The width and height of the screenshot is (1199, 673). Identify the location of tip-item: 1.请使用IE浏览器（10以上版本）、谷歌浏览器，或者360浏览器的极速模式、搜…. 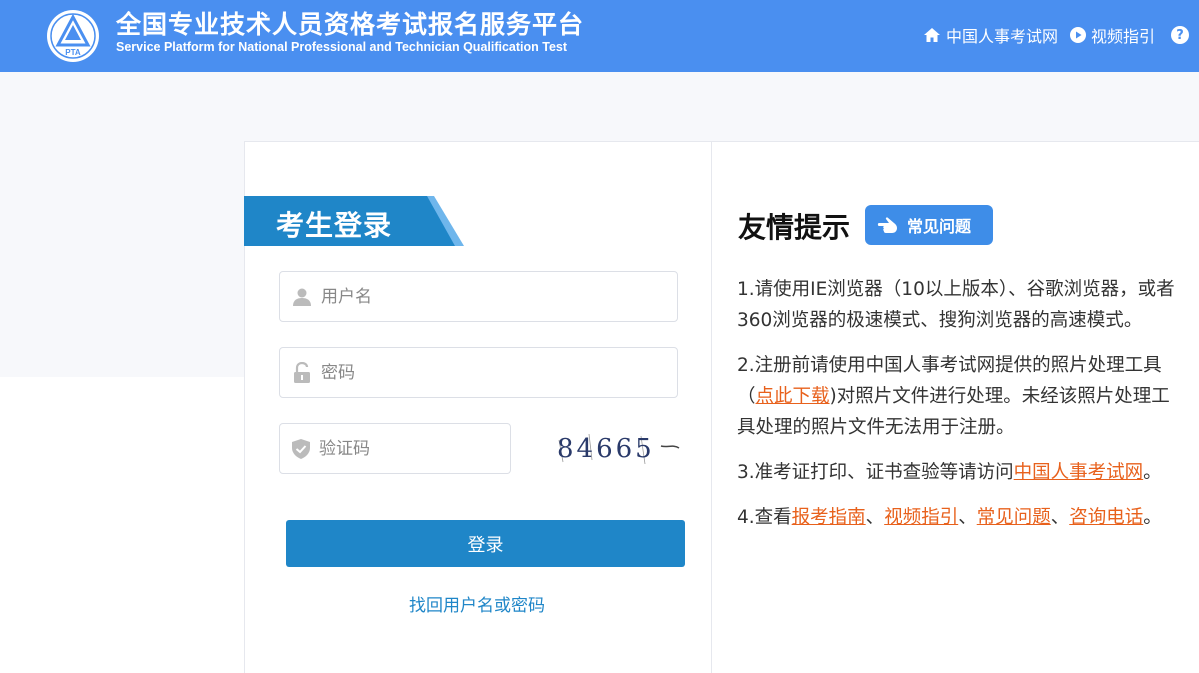
(960, 305).